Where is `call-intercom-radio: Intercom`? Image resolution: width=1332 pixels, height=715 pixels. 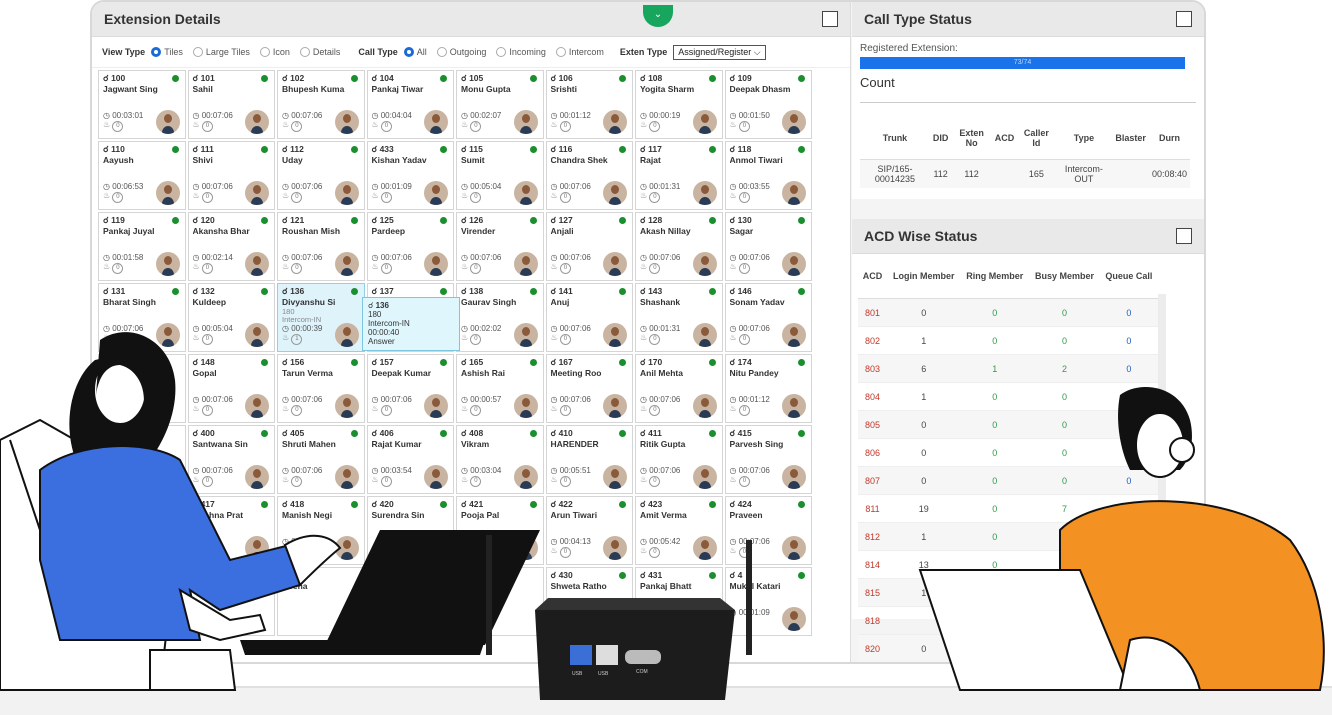
call-intercom-radio: Intercom is located at coordinates (579, 52).